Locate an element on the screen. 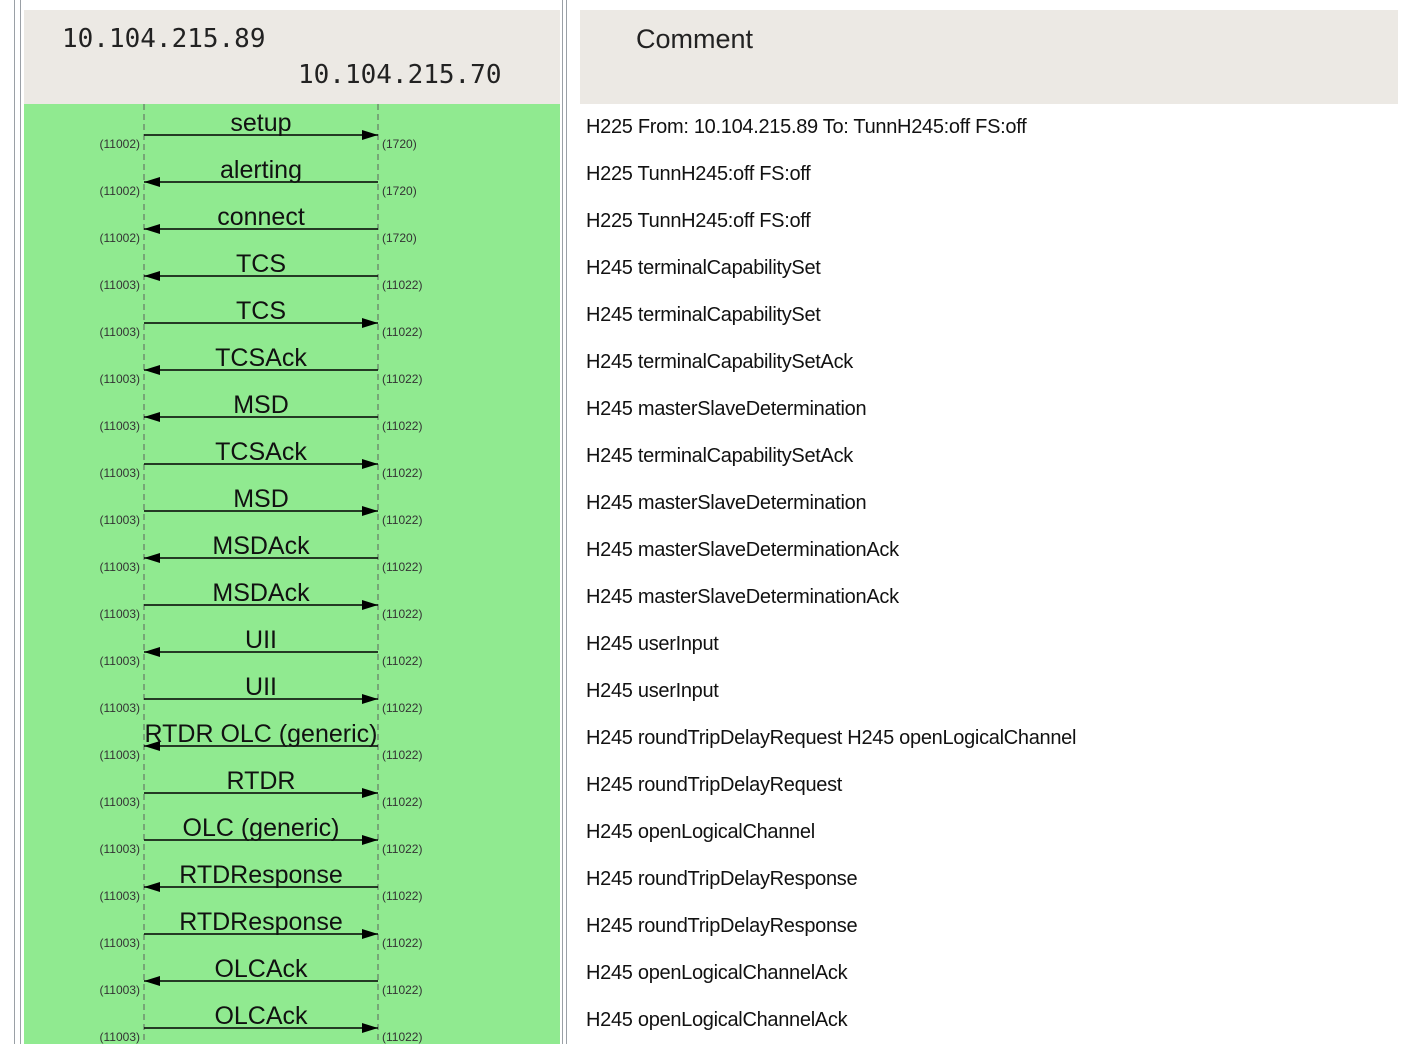  flow-row: connect (11002) (1720) is located at coordinates (258, 224).